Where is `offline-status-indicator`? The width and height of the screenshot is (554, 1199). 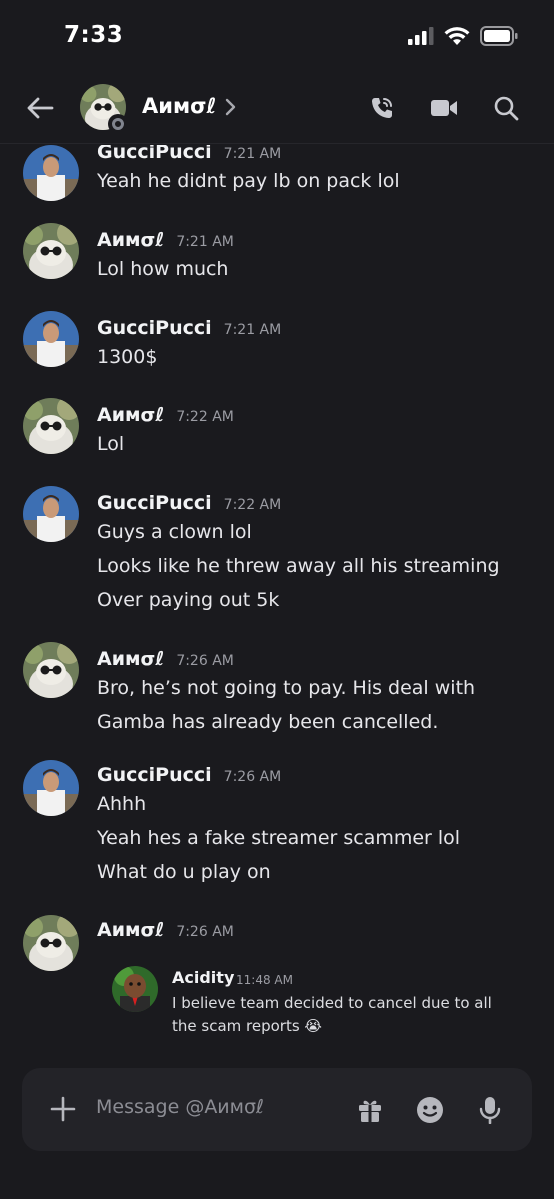
offline-status-indicator is located at coordinates (118, 124).